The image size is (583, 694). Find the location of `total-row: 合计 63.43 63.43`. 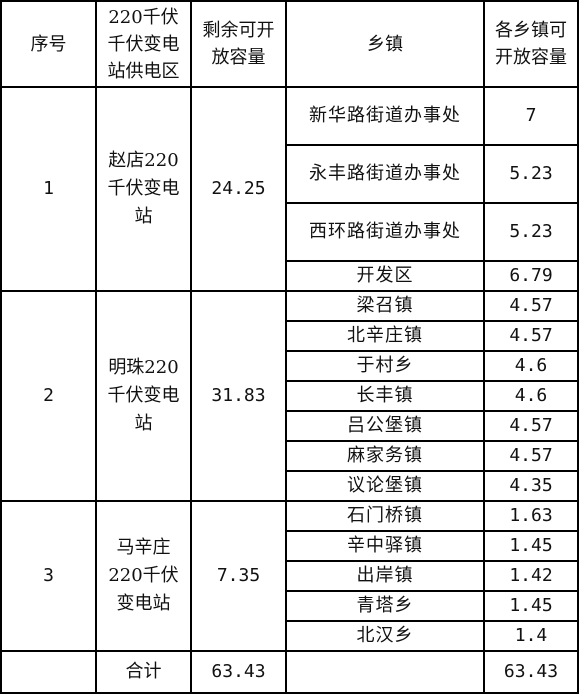

total-row: 合计 63.43 63.43 is located at coordinates (289, 672).